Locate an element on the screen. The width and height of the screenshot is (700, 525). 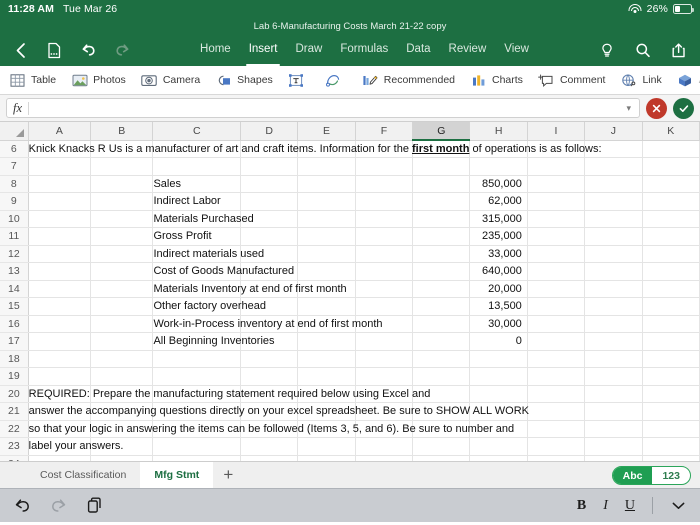
grid-cell-I13 is located at coordinates (556, 271).